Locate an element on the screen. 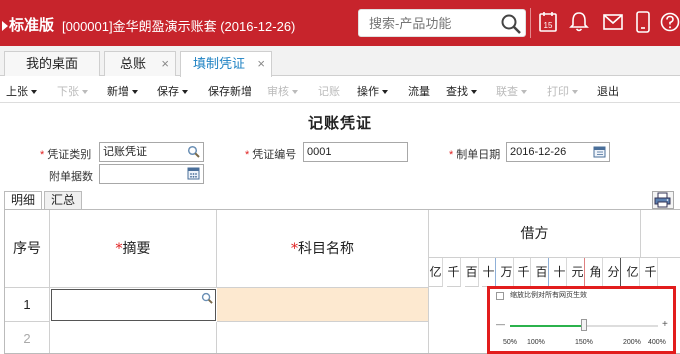  find-button: 查找 is located at coordinates (461, 91).